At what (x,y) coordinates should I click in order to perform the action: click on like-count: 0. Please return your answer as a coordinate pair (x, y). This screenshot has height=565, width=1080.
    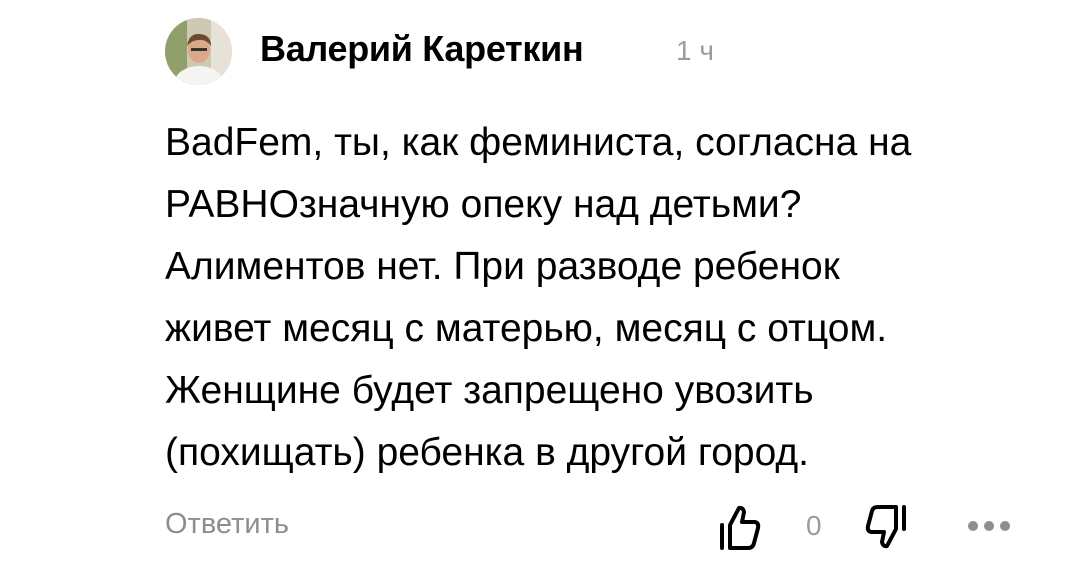
    Looking at the image, I should click on (814, 525).